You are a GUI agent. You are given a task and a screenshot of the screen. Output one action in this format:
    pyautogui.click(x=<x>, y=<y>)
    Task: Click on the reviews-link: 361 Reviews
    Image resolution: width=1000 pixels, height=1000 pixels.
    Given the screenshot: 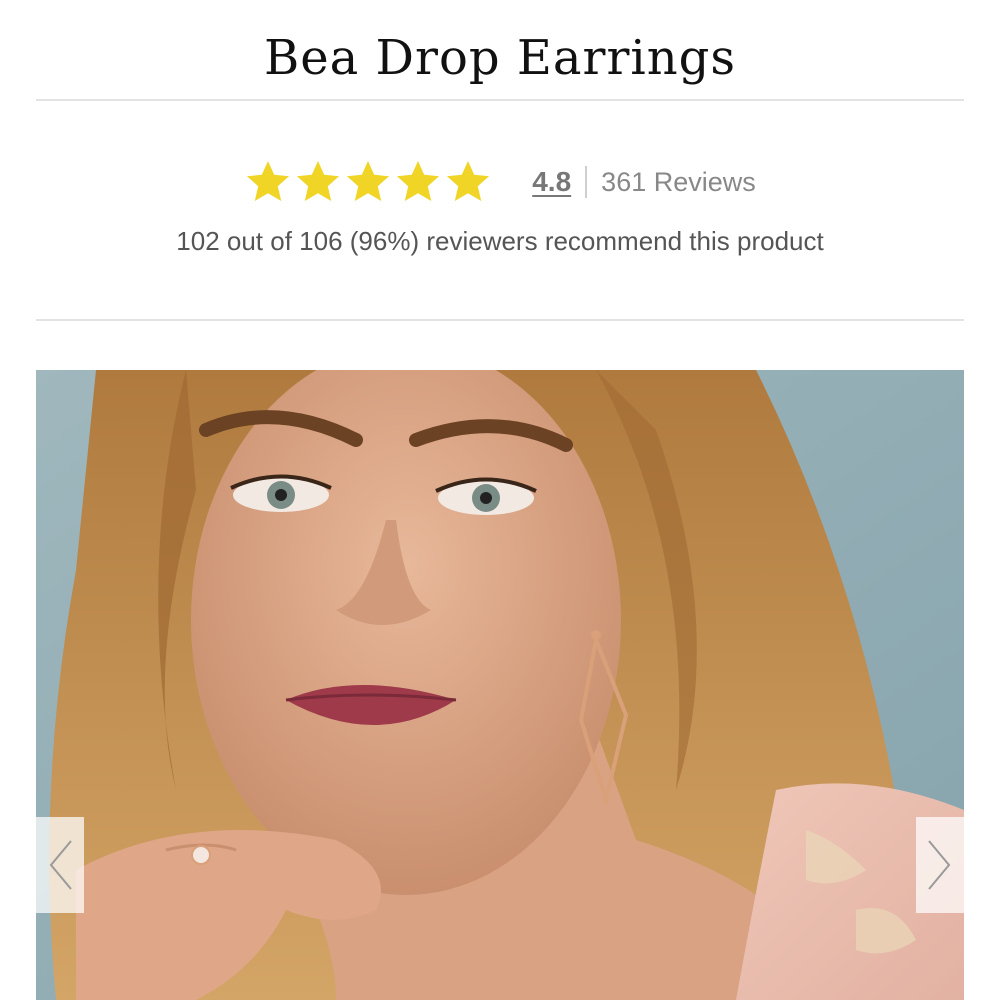 What is the action you would take?
    pyautogui.click(x=678, y=182)
    